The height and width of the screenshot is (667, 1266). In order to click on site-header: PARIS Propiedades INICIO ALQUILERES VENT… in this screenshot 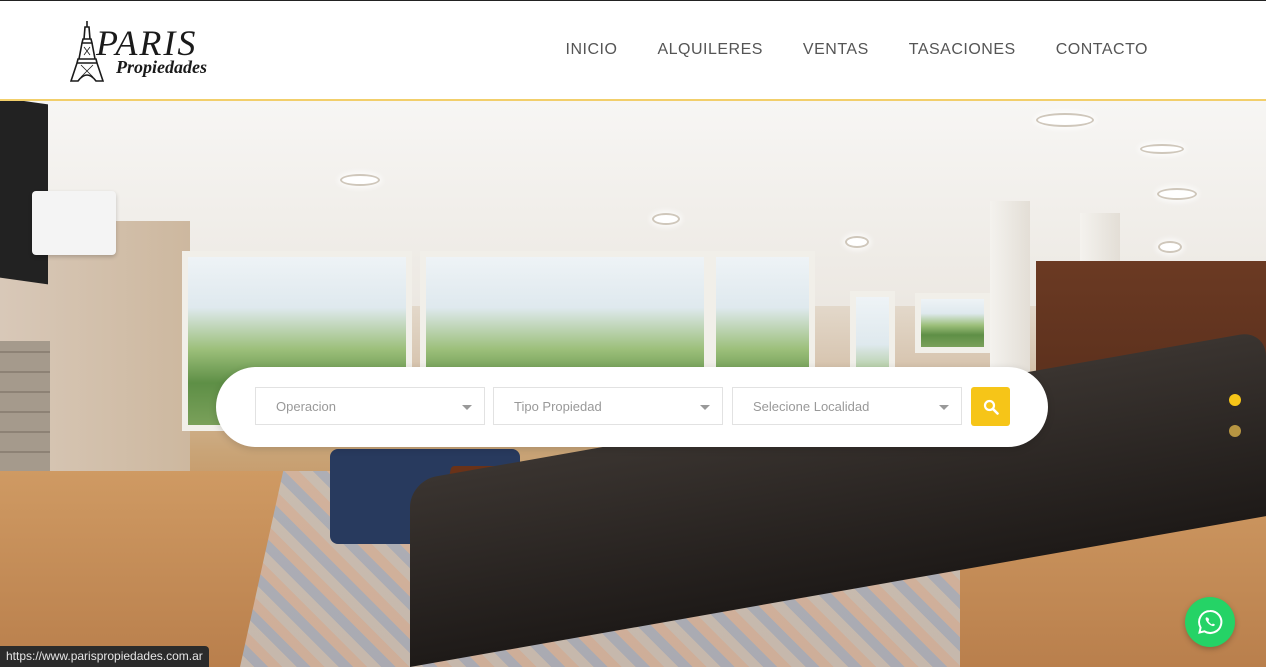, I will do `click(633, 51)`.